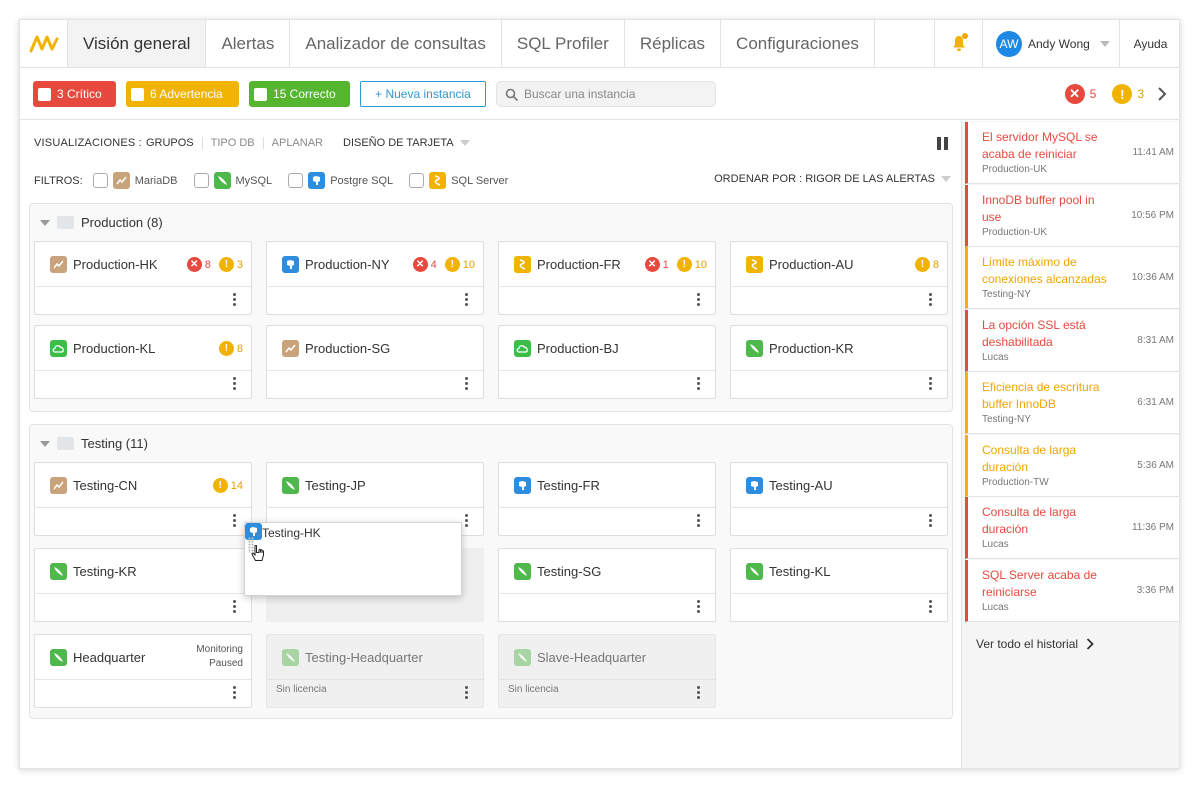 This screenshot has height=790, width=1200. What do you see at coordinates (45, 443) in the screenshot?
I see `collapse-triangle-icon` at bounding box center [45, 443].